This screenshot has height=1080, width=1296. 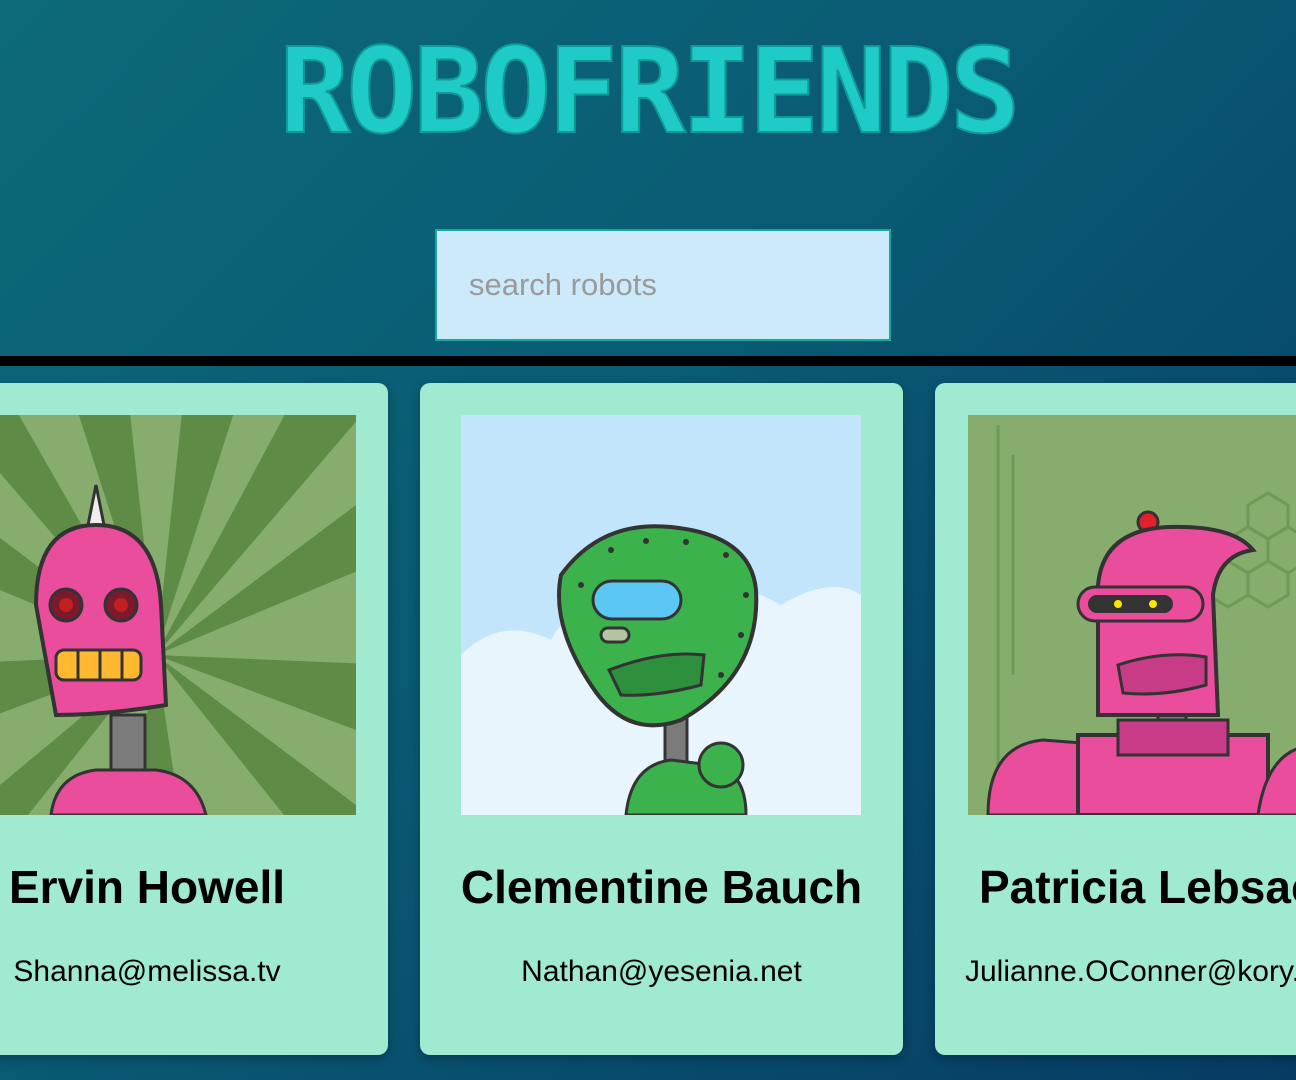 What do you see at coordinates (1137, 887) in the screenshot?
I see `robot-name: Patricia Lebsack` at bounding box center [1137, 887].